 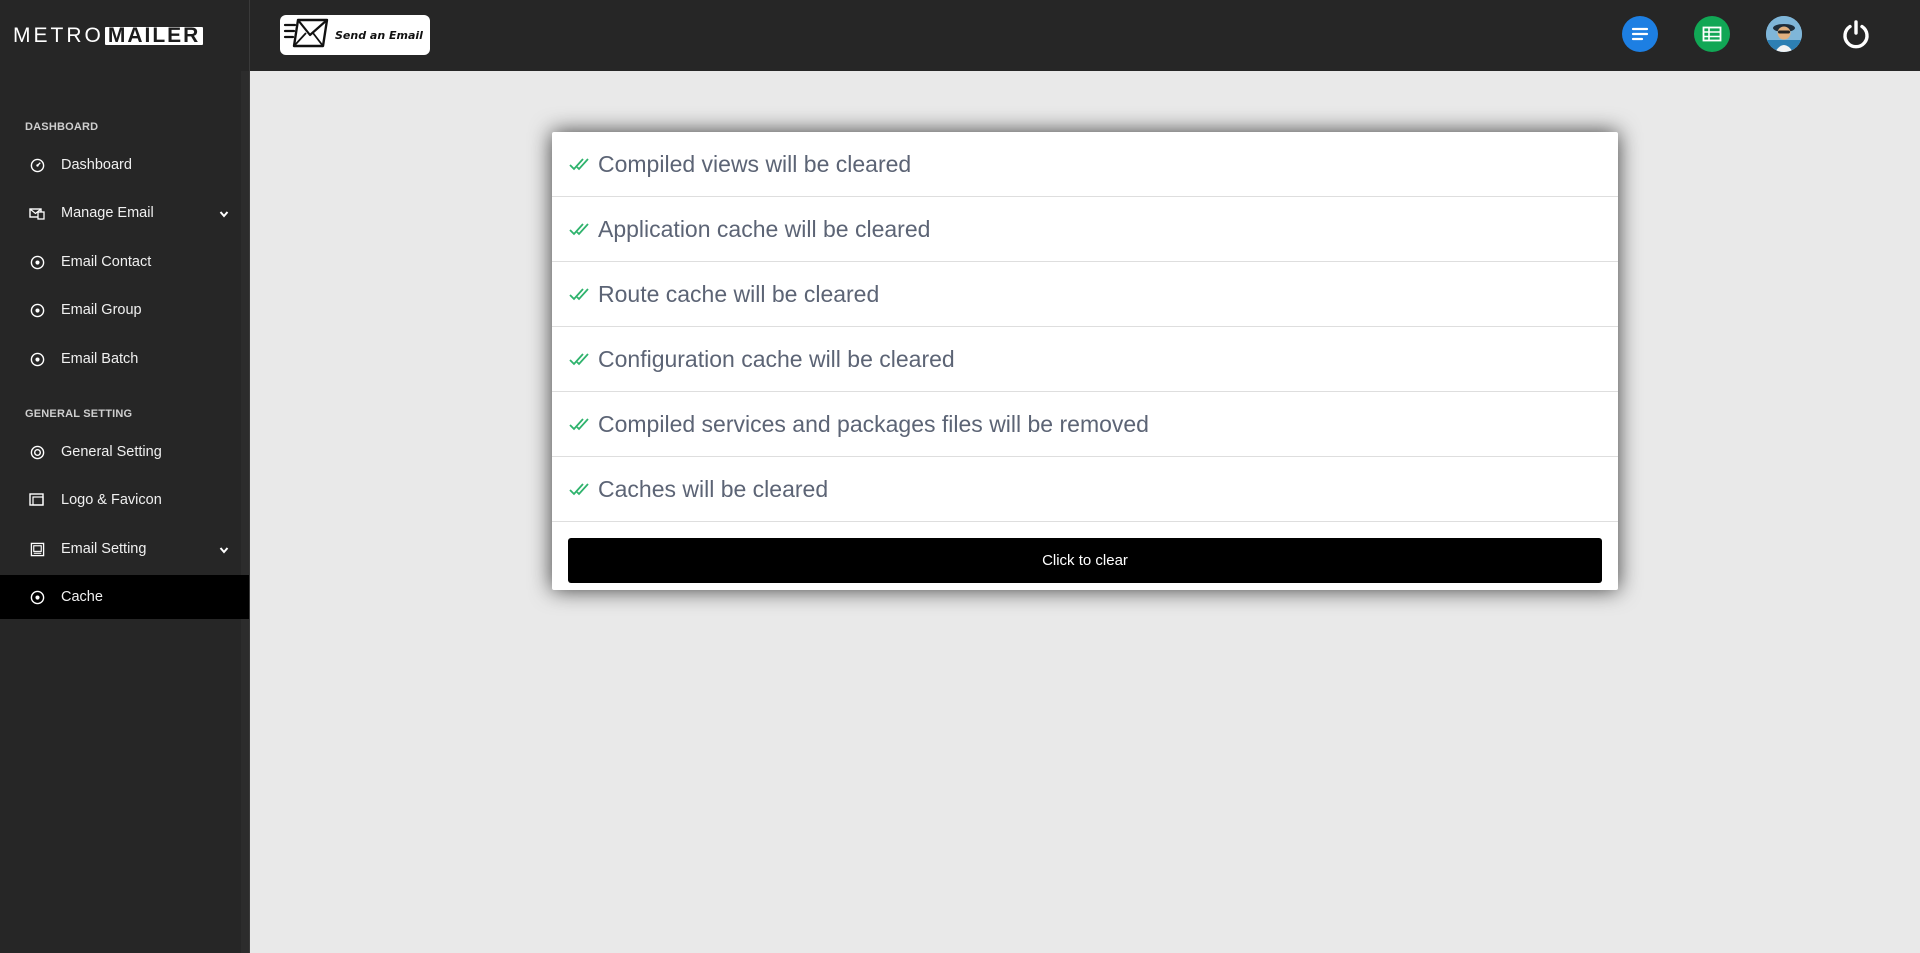 What do you see at coordinates (755, 163) in the screenshot?
I see `list-item-text: Compiled views will be cleared` at bounding box center [755, 163].